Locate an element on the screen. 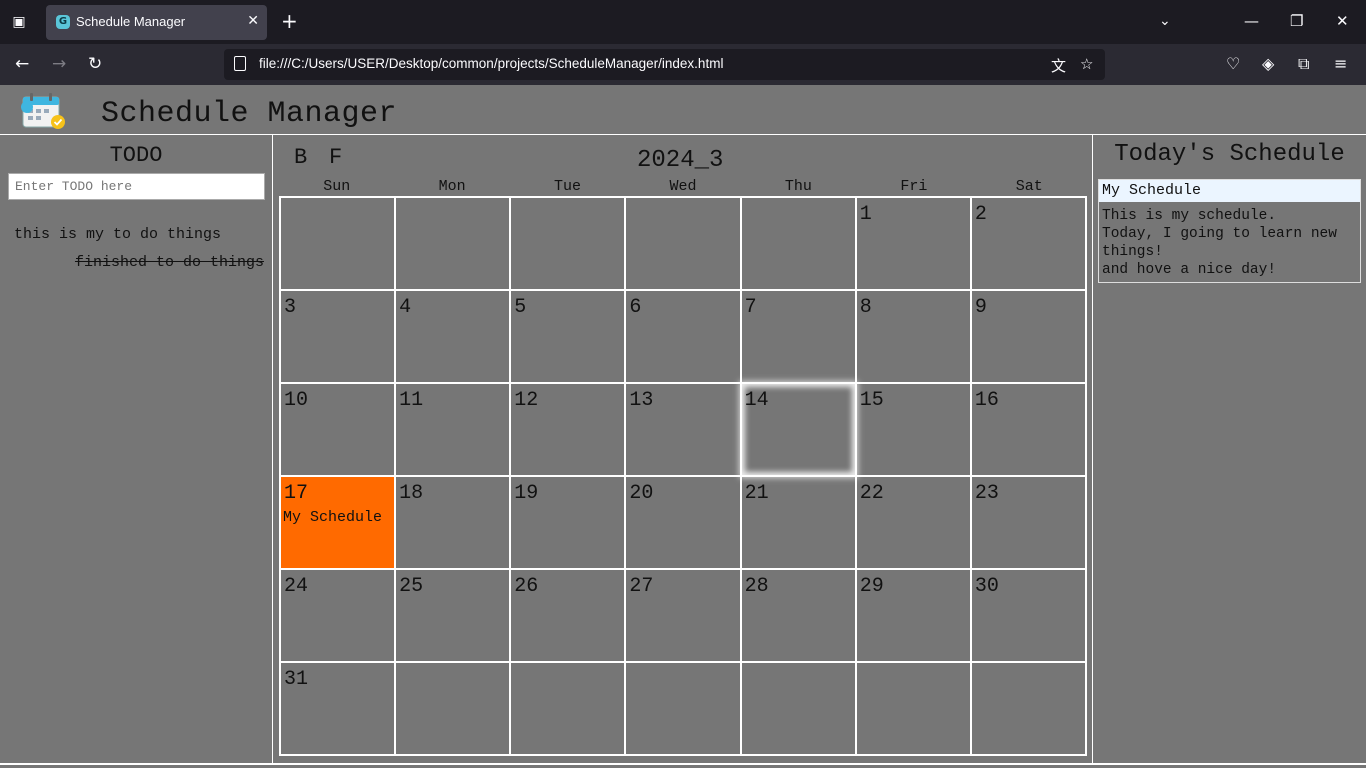  schedule-title: My Schedule is located at coordinates (1229, 191).